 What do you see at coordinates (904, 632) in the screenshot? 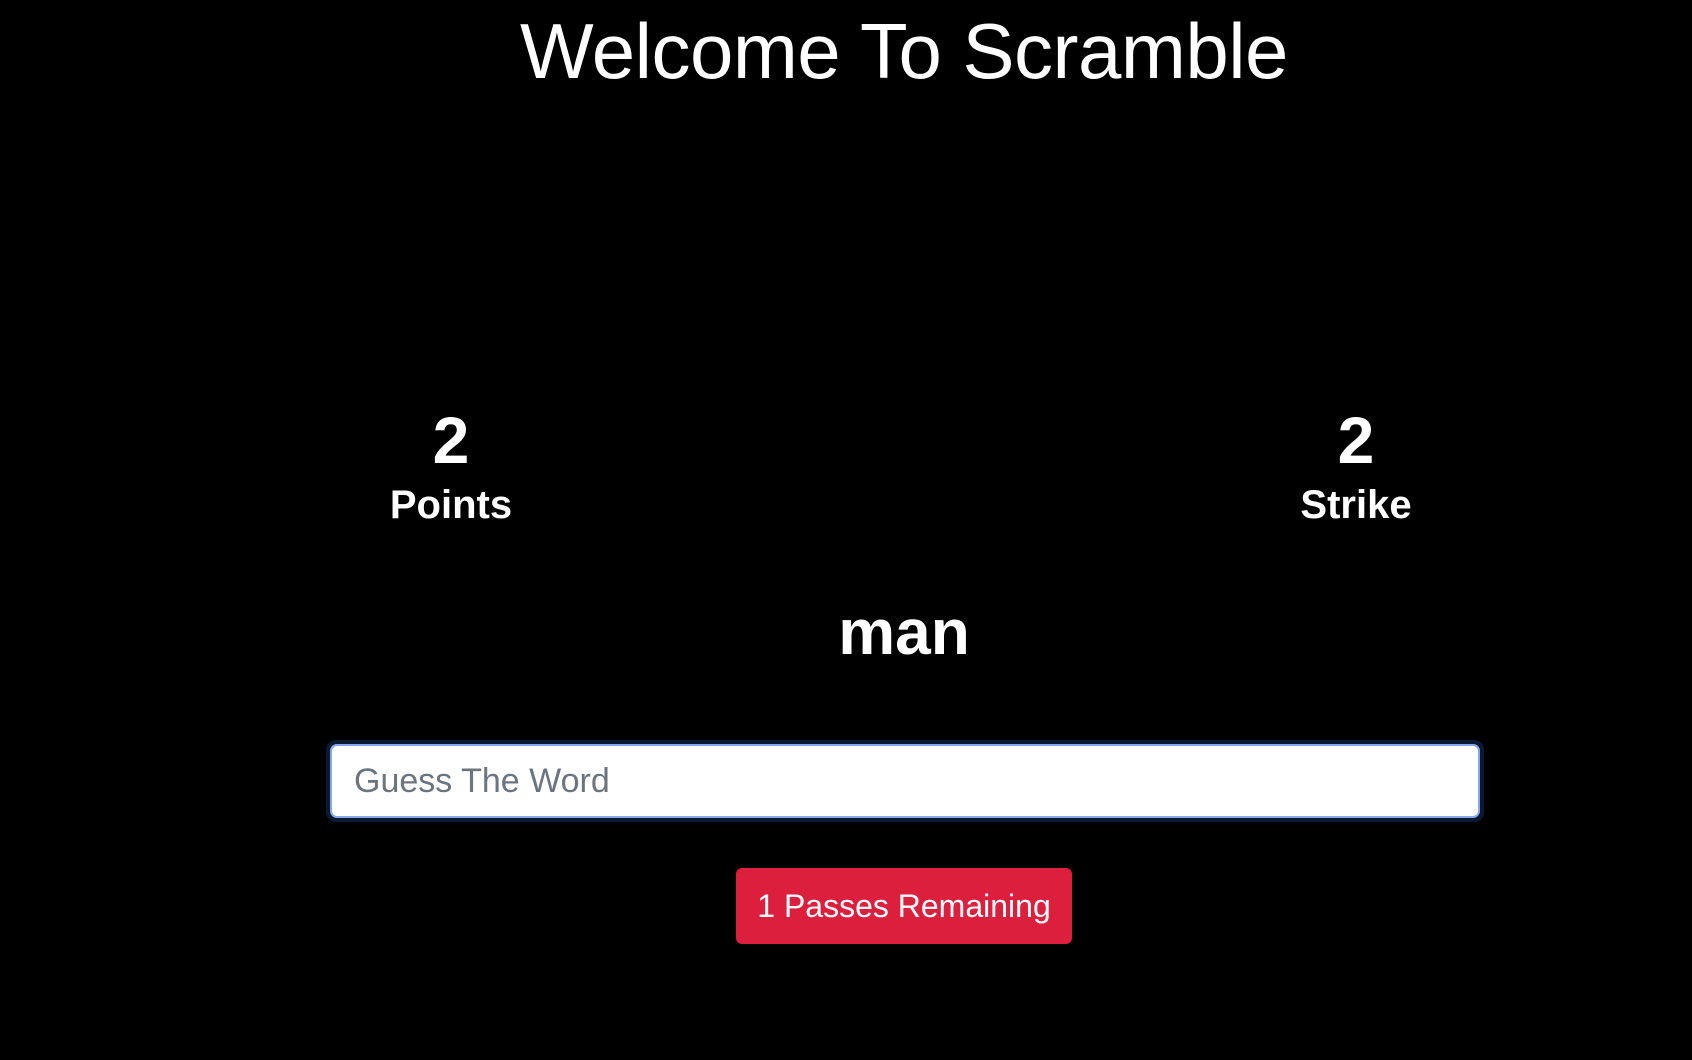
I see `scrambled-word: man` at bounding box center [904, 632].